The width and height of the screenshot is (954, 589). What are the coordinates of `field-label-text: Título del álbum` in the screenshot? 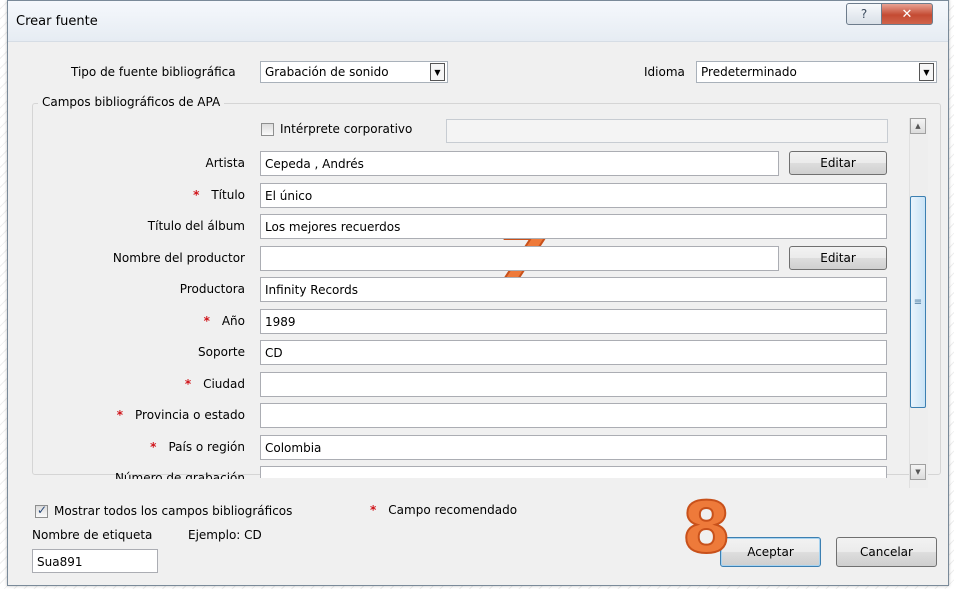 It's located at (196, 226).